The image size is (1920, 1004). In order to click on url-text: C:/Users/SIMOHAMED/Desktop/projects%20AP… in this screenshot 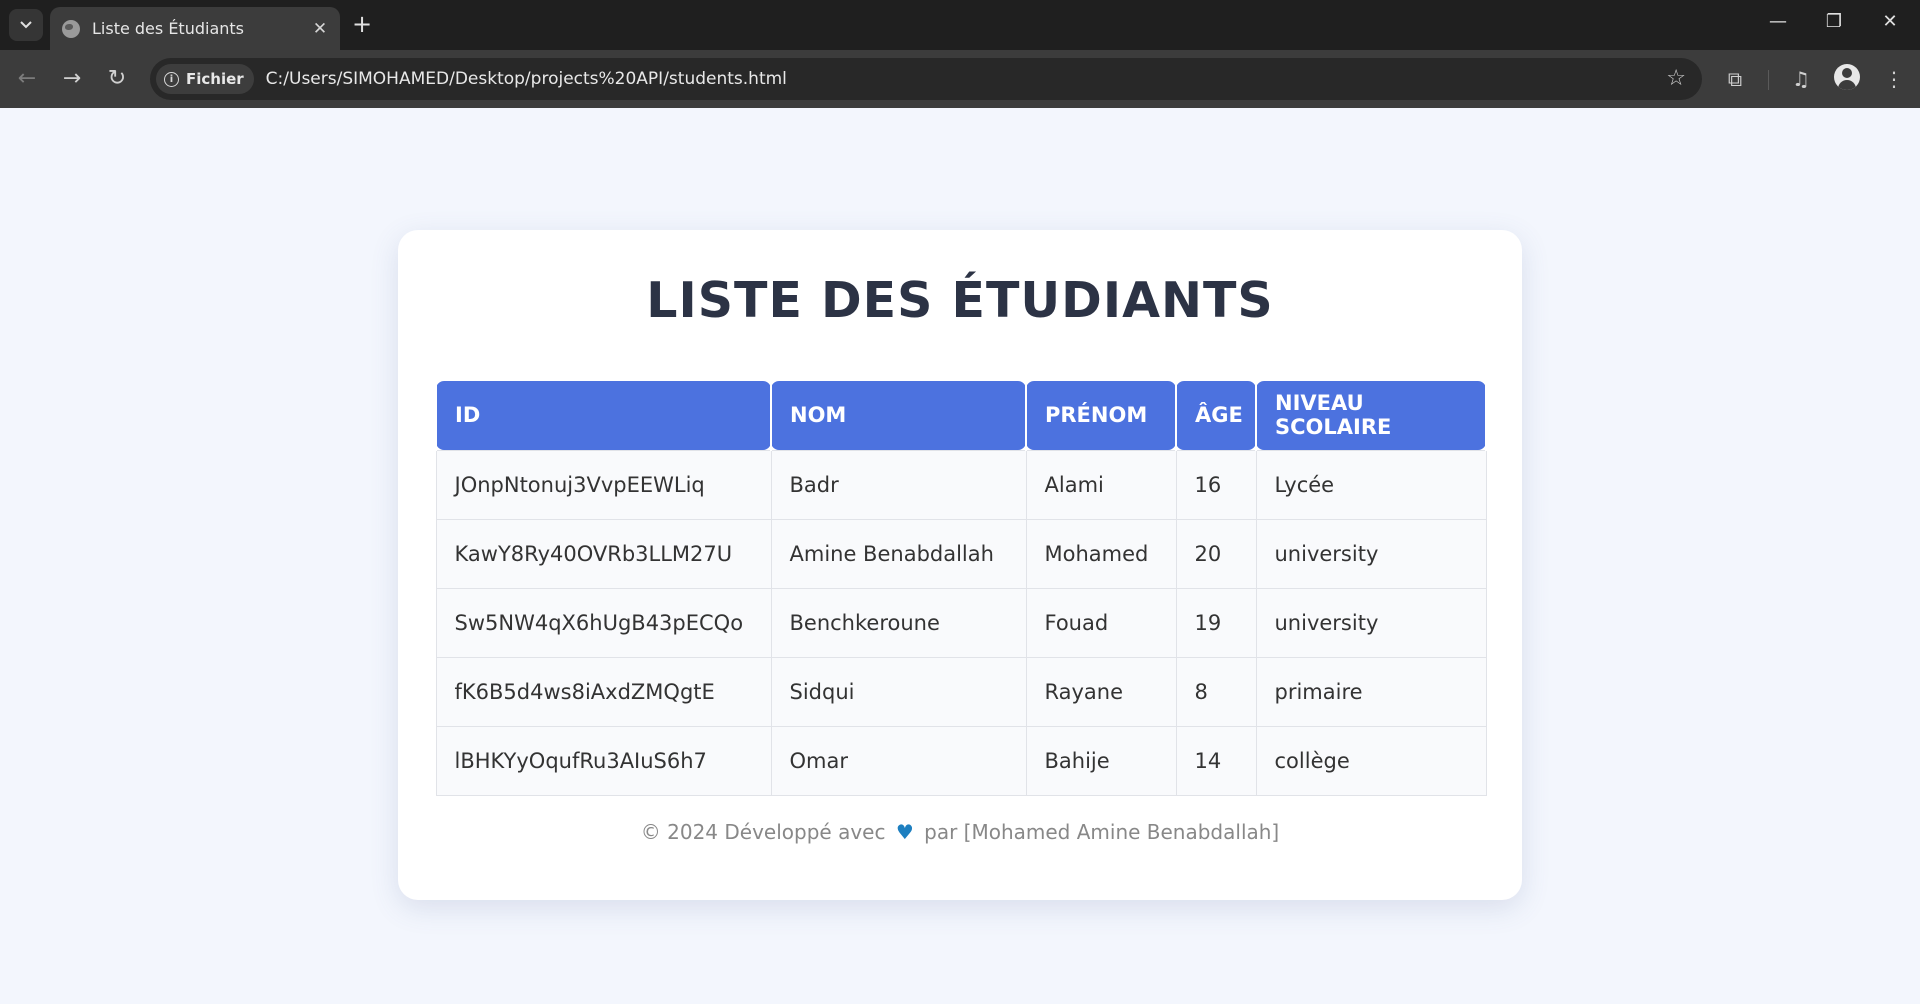, I will do `click(526, 79)`.